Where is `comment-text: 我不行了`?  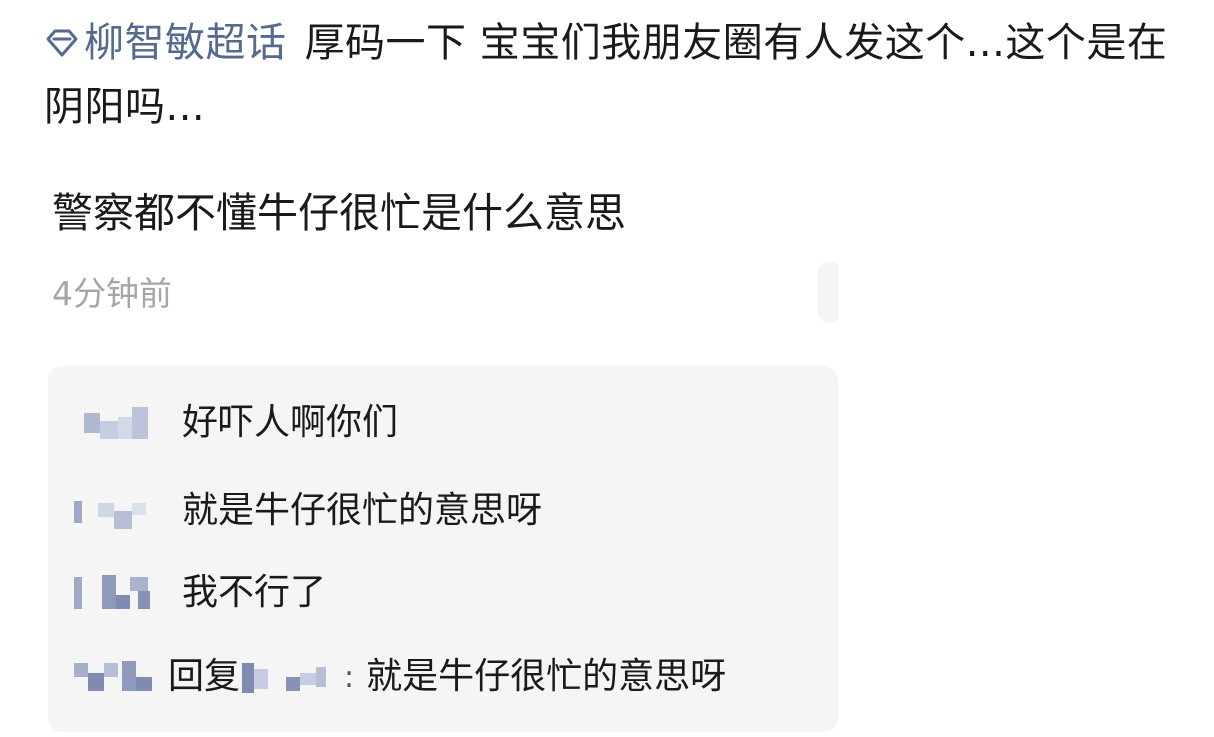 comment-text: 我不行了 is located at coordinates (254, 592).